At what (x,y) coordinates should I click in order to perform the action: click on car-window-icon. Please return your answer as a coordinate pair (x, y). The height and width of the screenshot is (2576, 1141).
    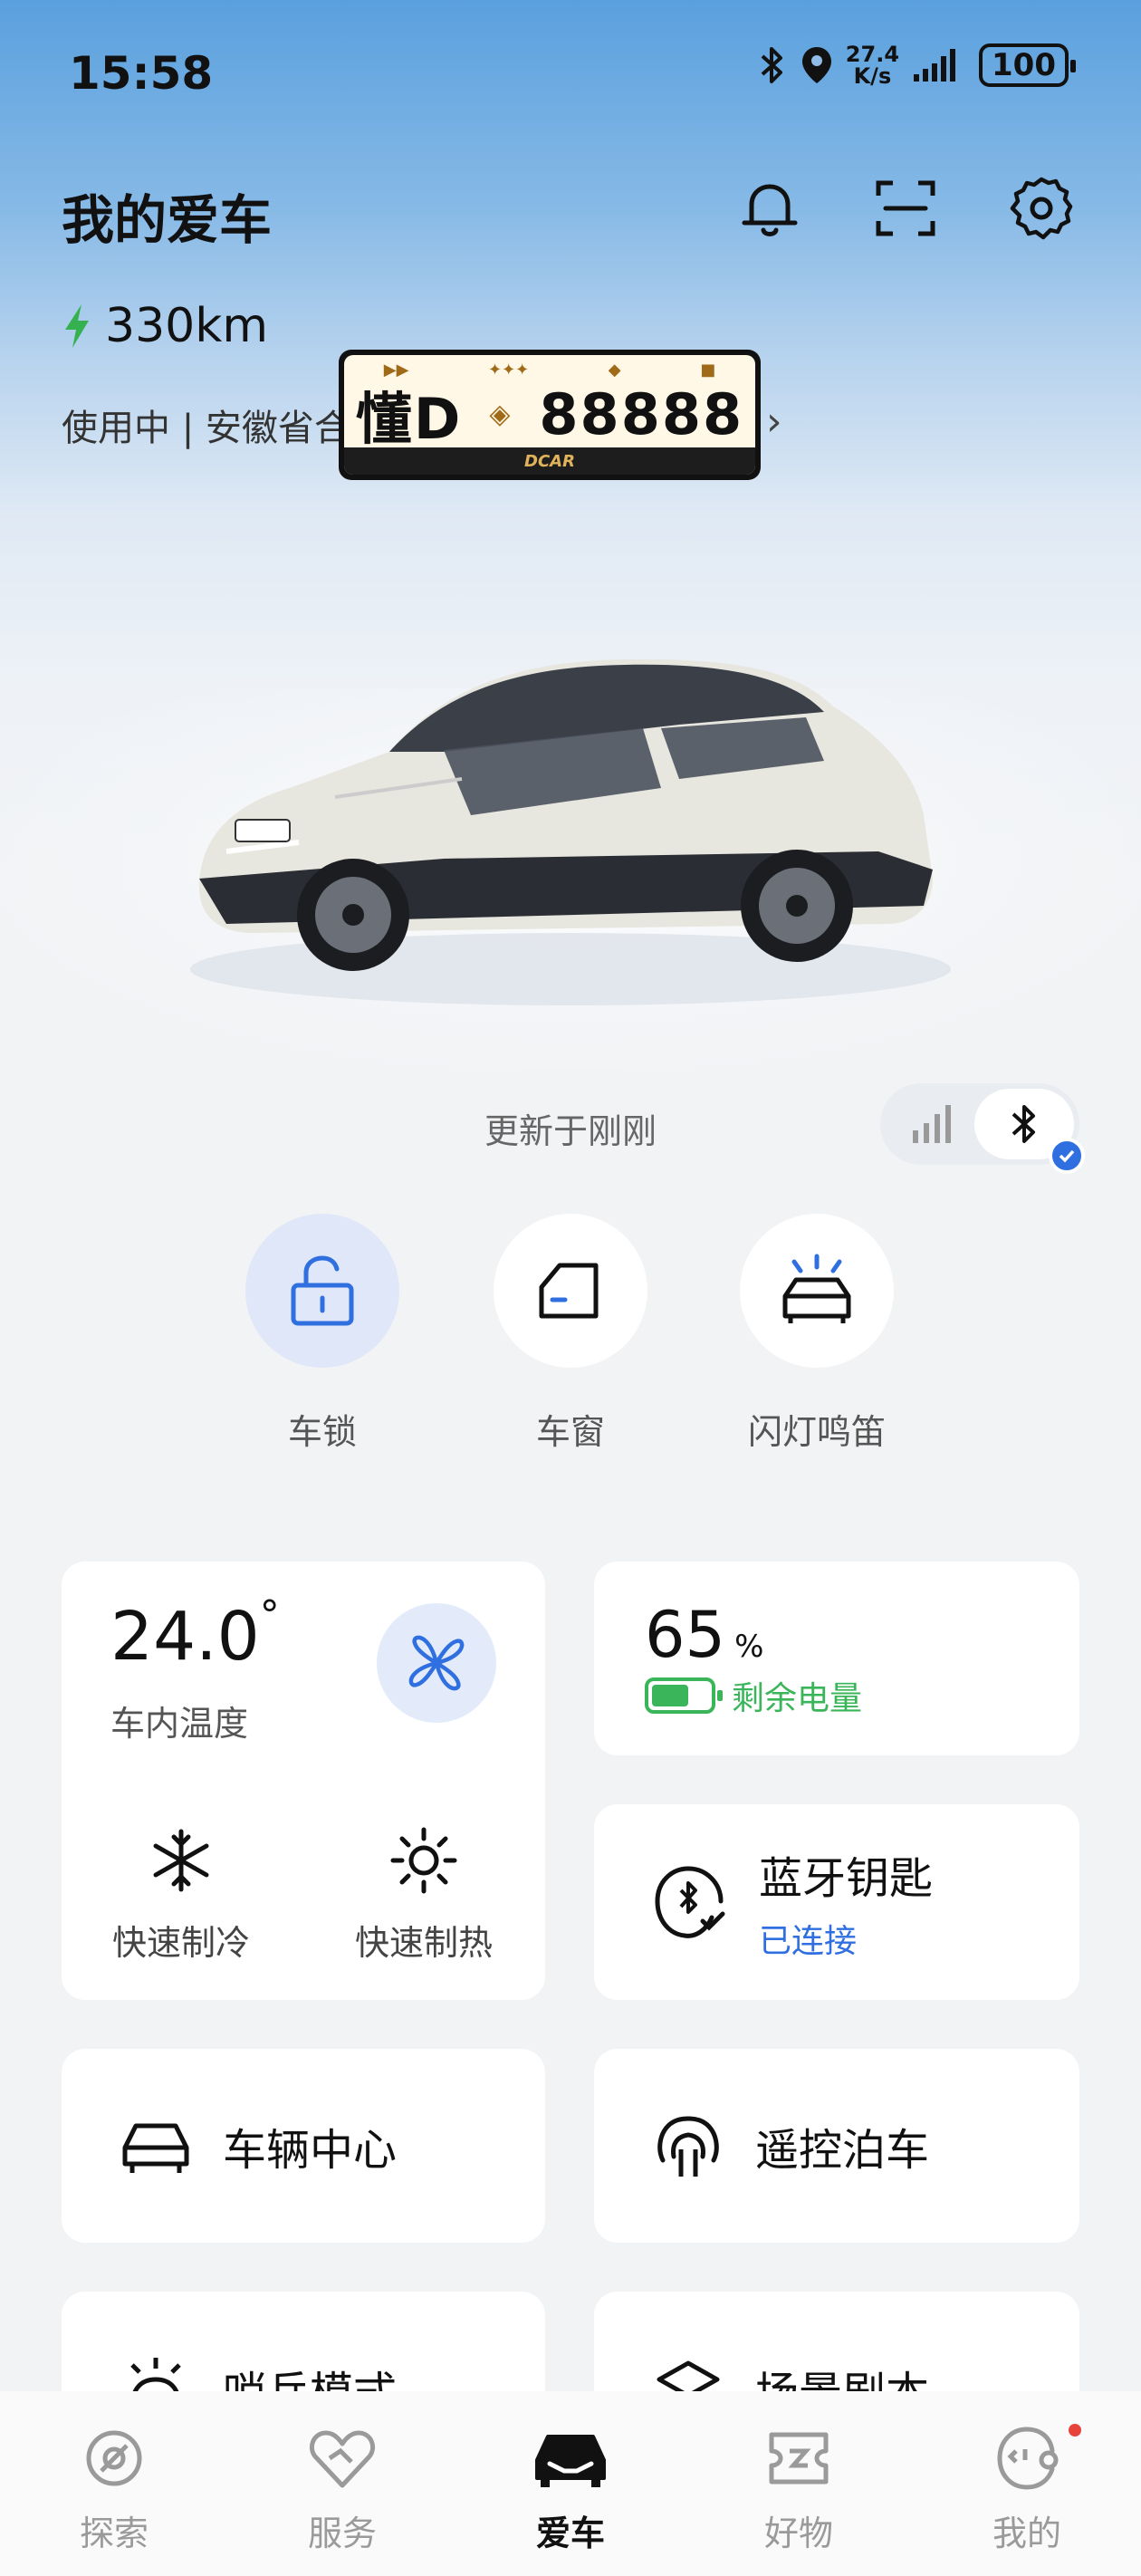
    Looking at the image, I should click on (569, 1291).